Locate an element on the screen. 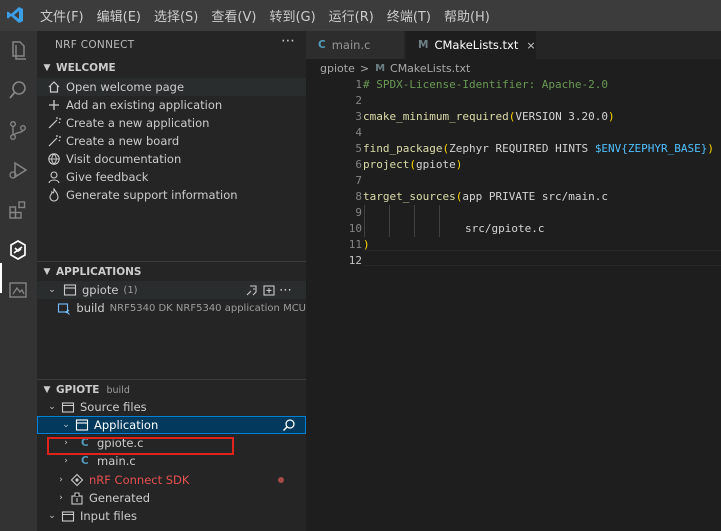 This screenshot has height=531, width=721. breadcrumb-file: CMakeLists.txt is located at coordinates (430, 68).